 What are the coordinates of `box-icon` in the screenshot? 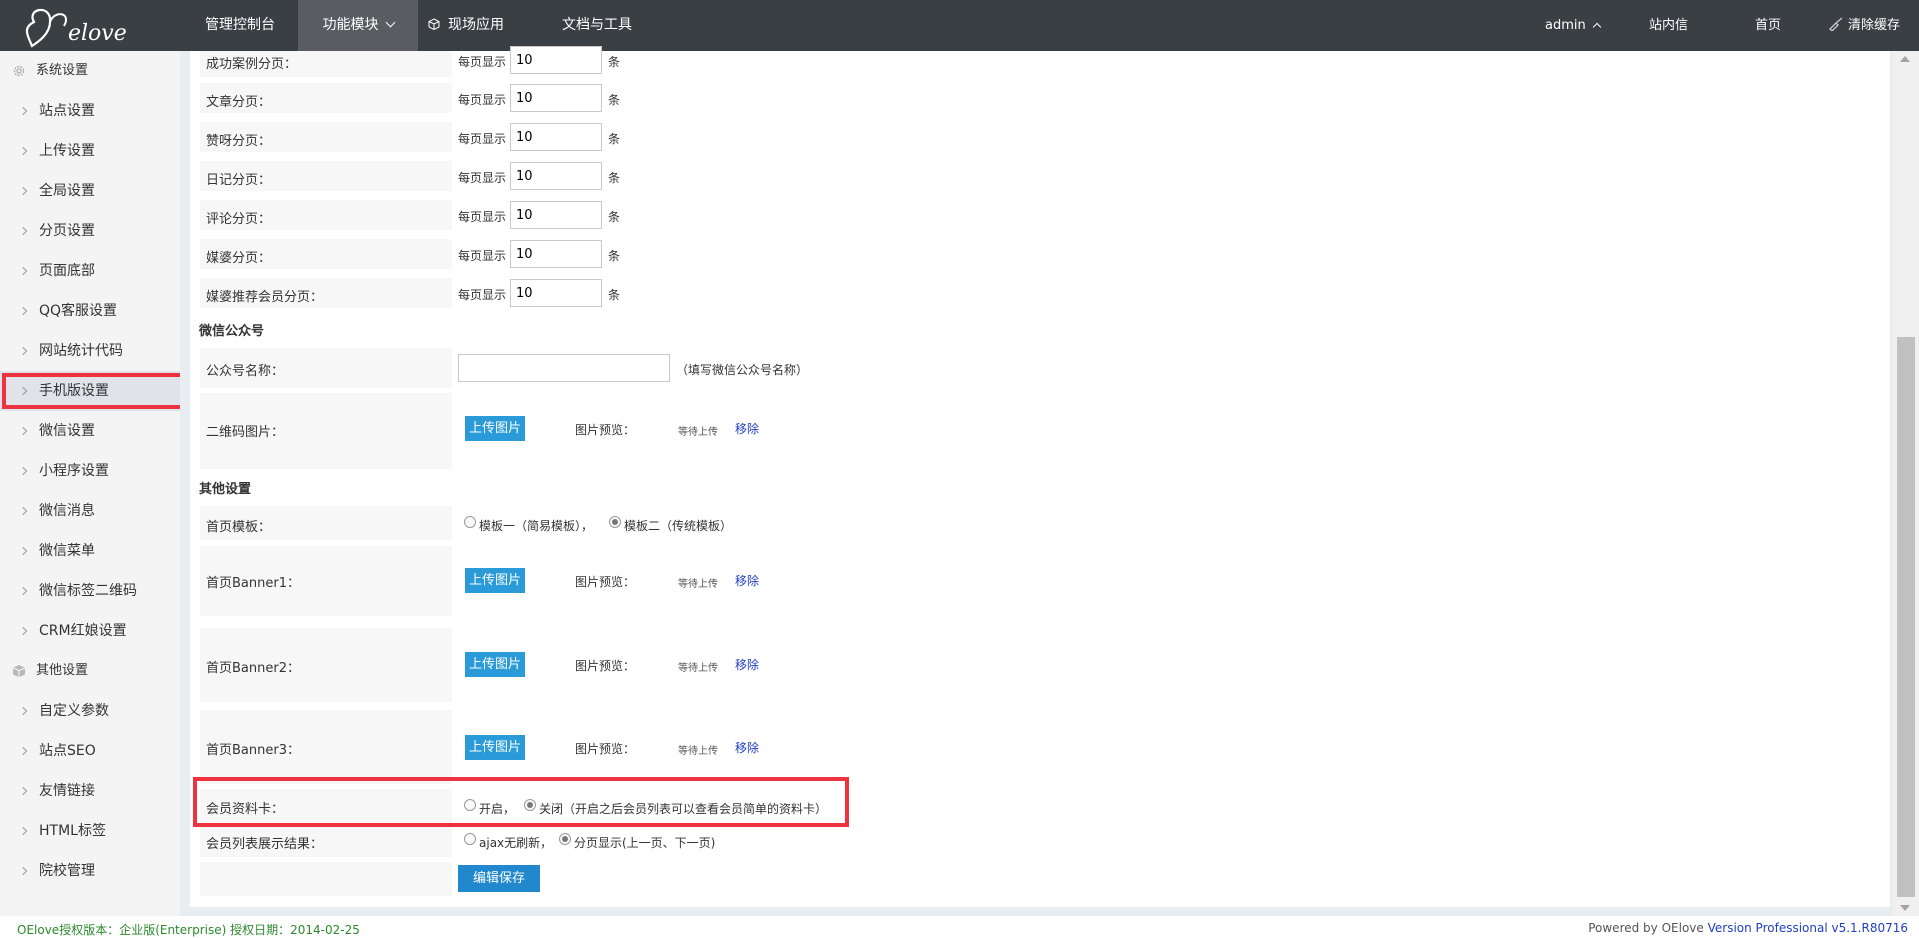 It's located at (19, 671).